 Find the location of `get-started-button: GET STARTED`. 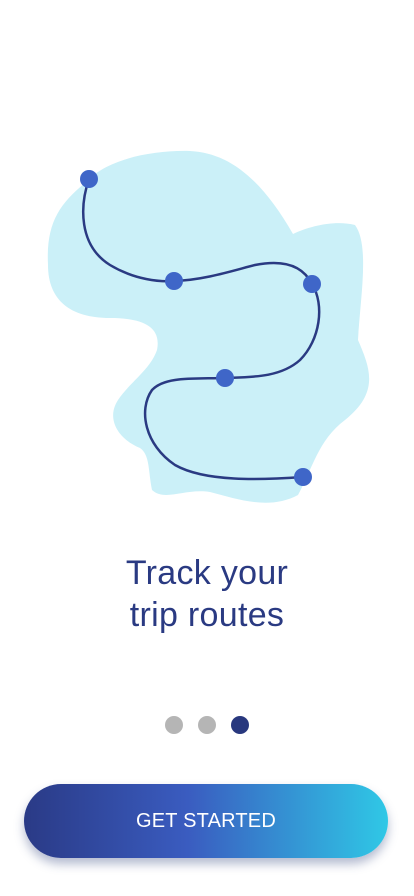

get-started-button: GET STARTED is located at coordinates (206, 821).